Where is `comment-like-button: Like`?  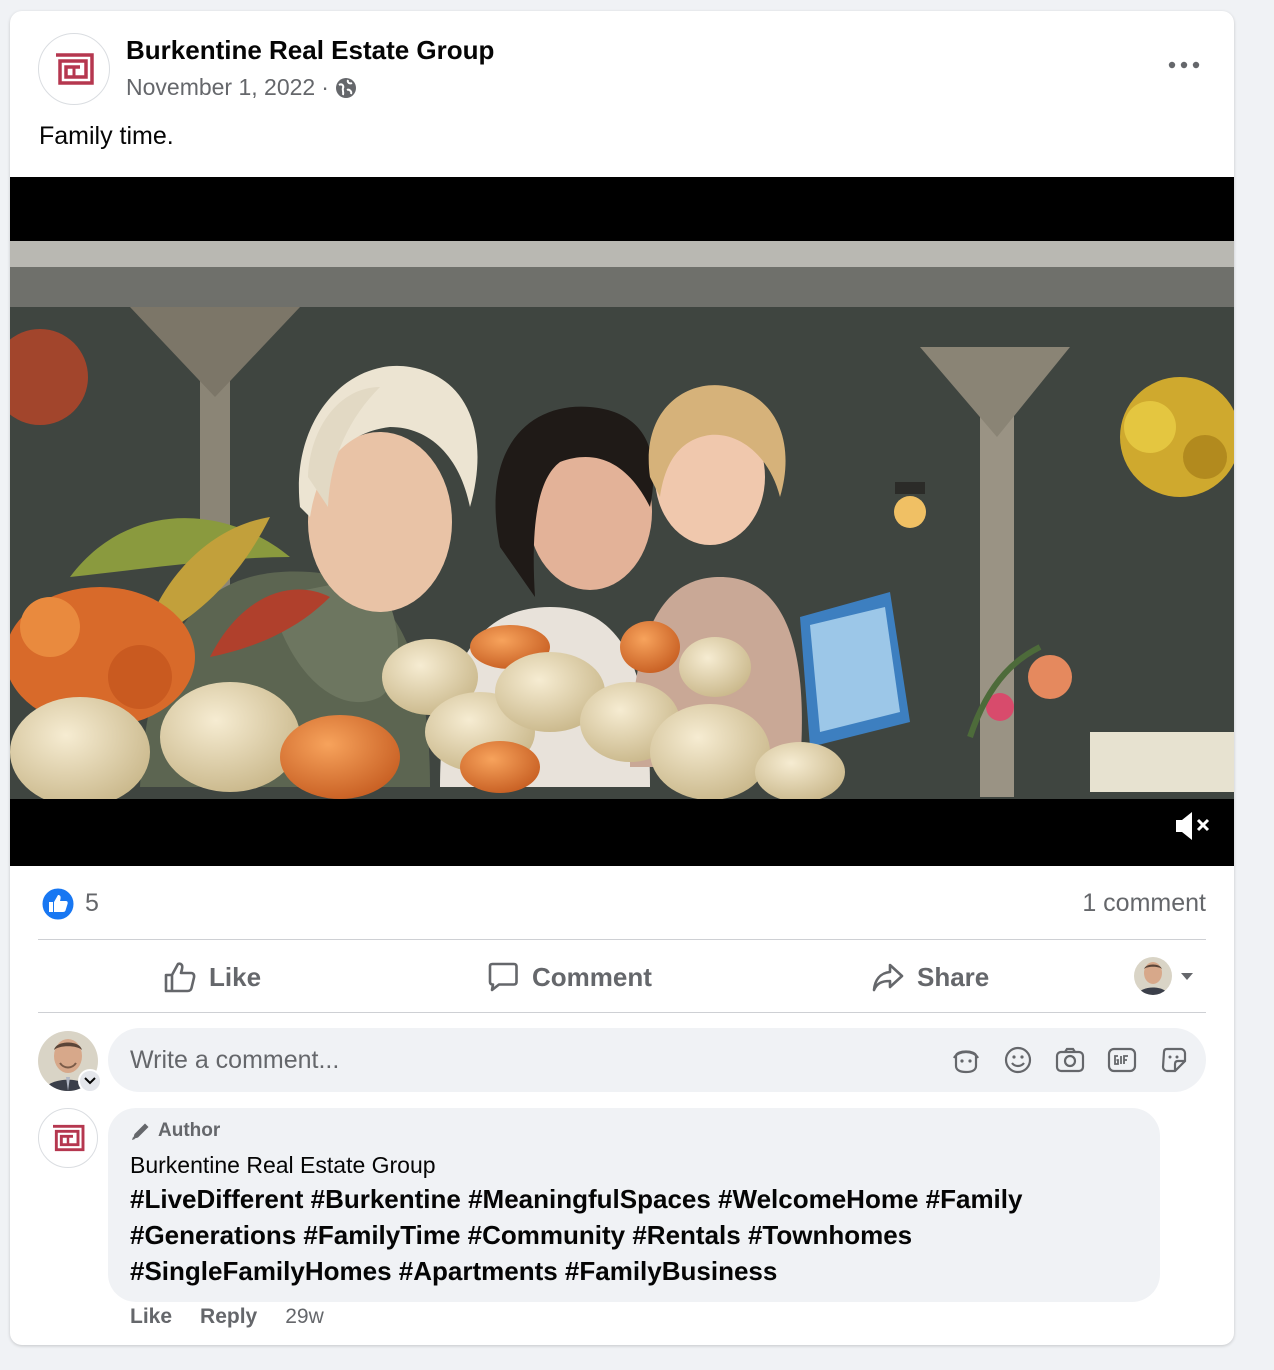 comment-like-button: Like is located at coordinates (151, 1317).